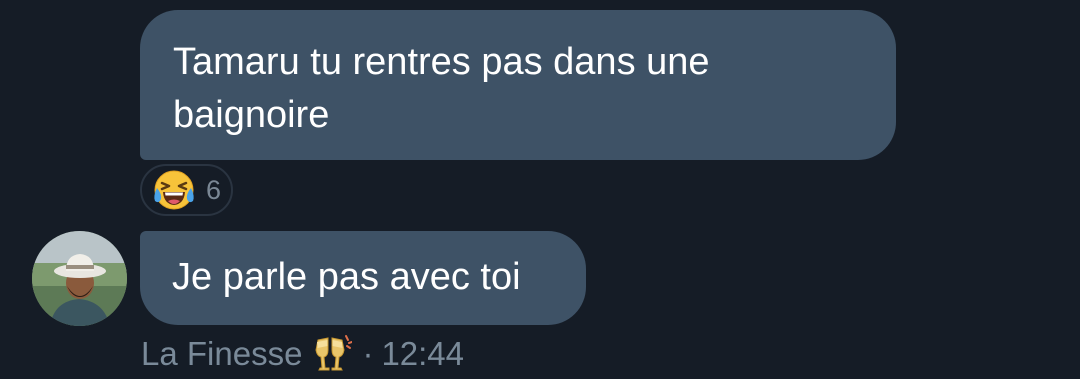  What do you see at coordinates (251, 115) in the screenshot?
I see `message-text-line: baignoire` at bounding box center [251, 115].